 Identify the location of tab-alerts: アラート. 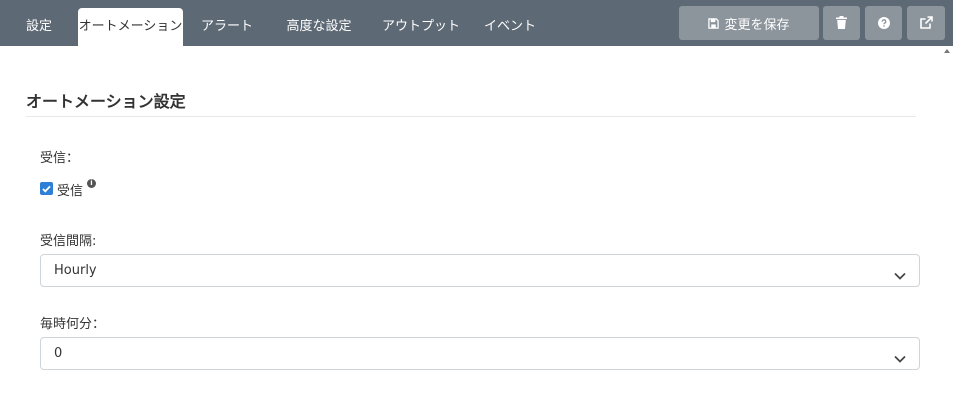
(227, 27).